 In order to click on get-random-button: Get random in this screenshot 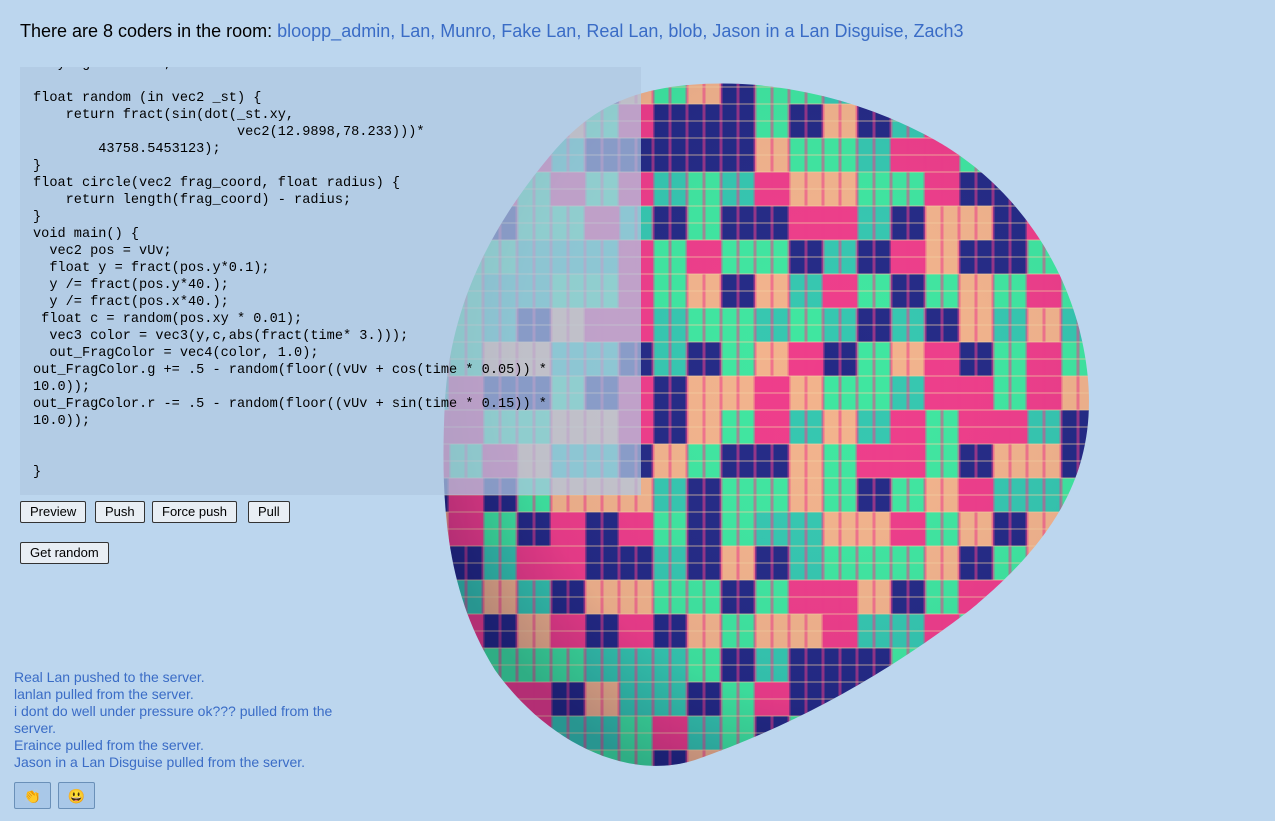, I will do `click(64, 553)`.